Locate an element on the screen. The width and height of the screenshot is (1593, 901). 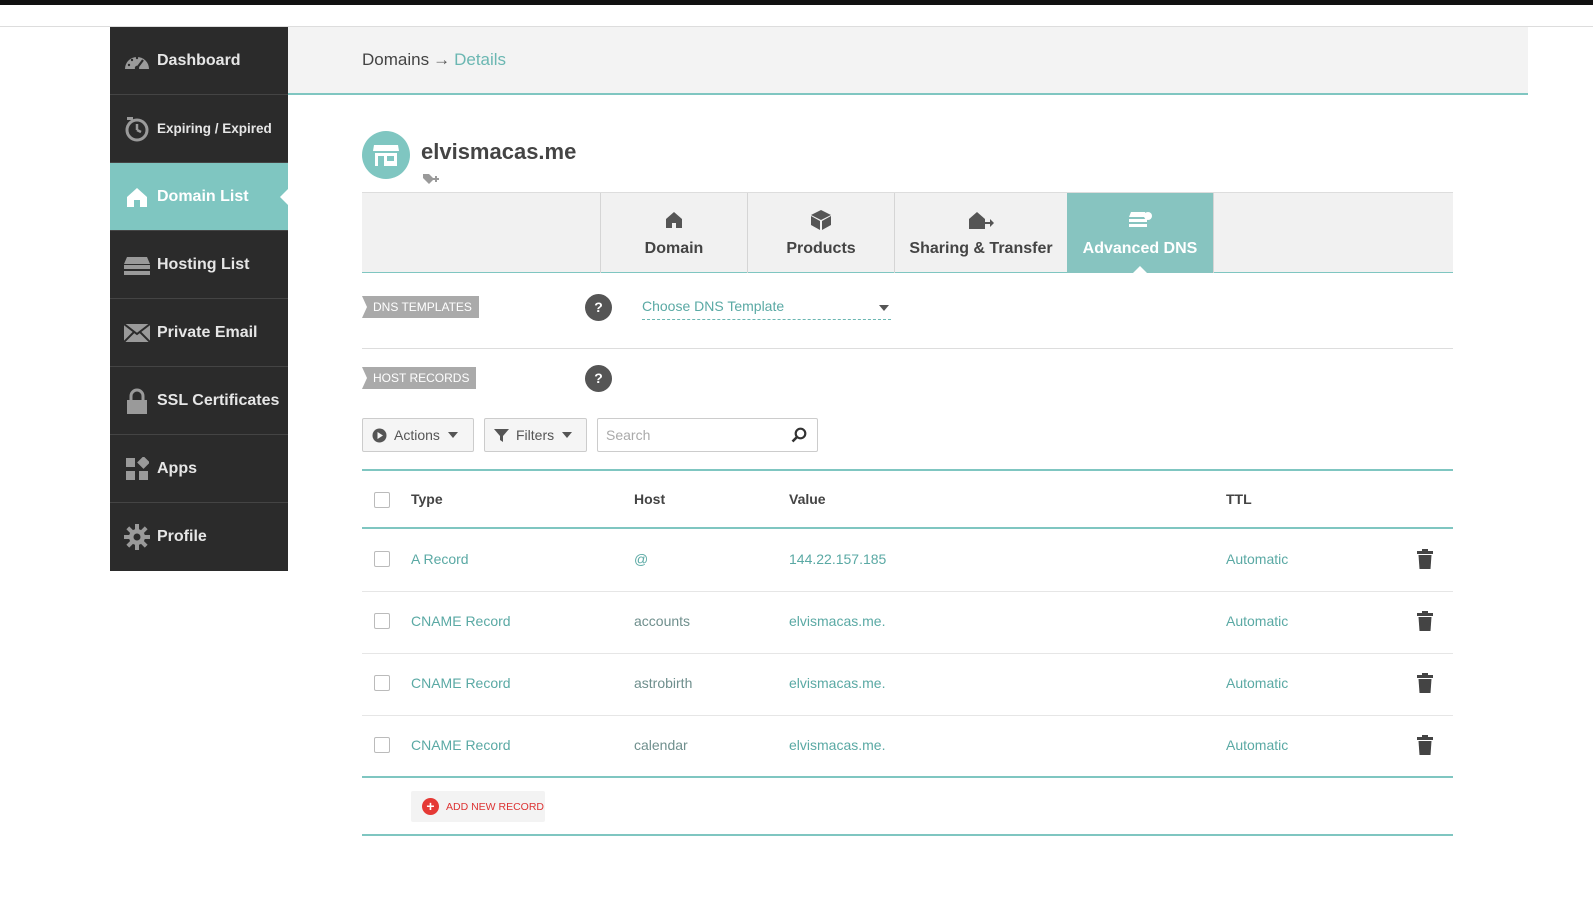
column-header-type: Type is located at coordinates (427, 499).